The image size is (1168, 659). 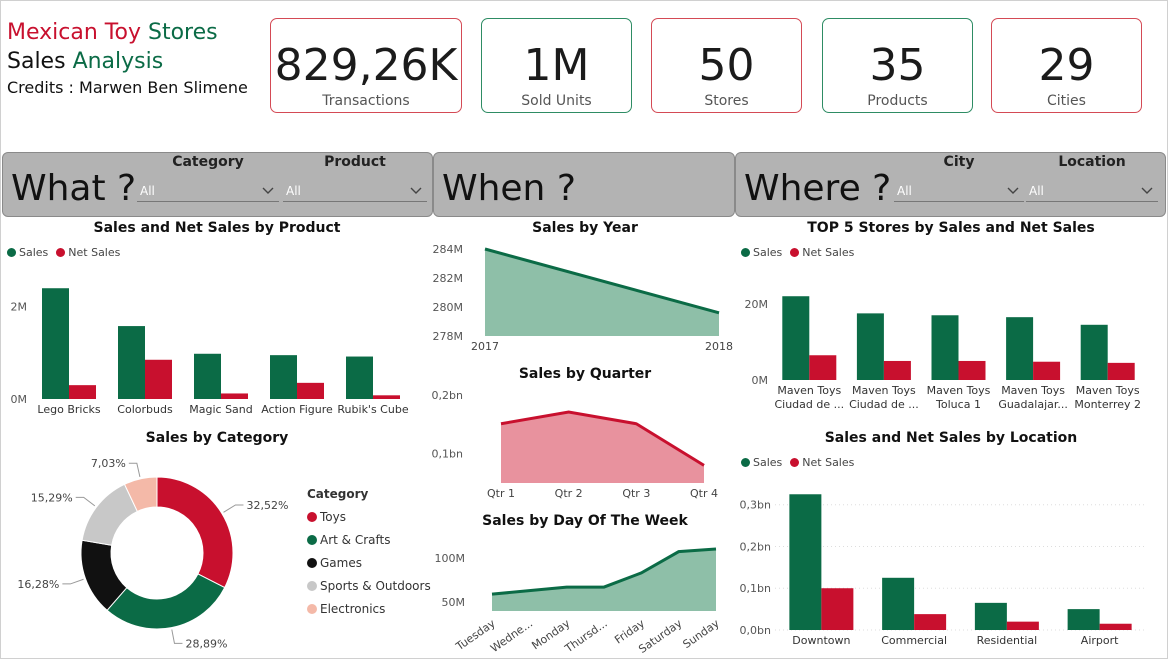 I want to click on x-tick-label: Residential, so click(x=1007, y=640).